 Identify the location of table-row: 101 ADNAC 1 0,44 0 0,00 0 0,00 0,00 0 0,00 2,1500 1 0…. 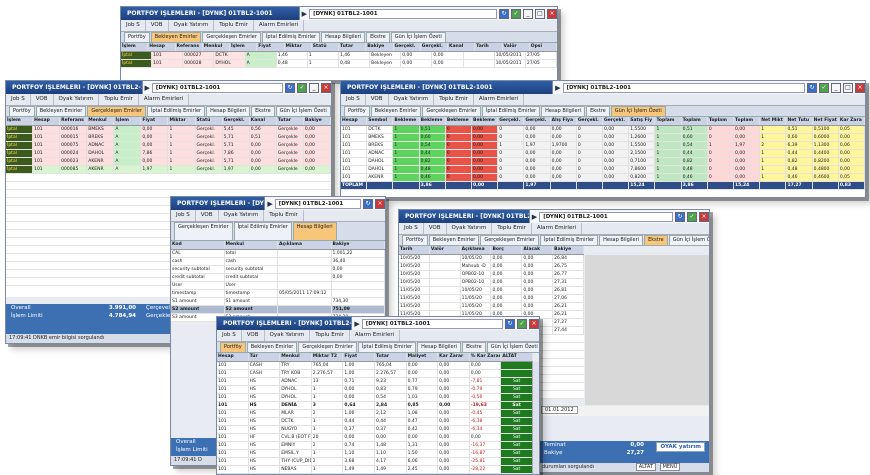
(603, 154).